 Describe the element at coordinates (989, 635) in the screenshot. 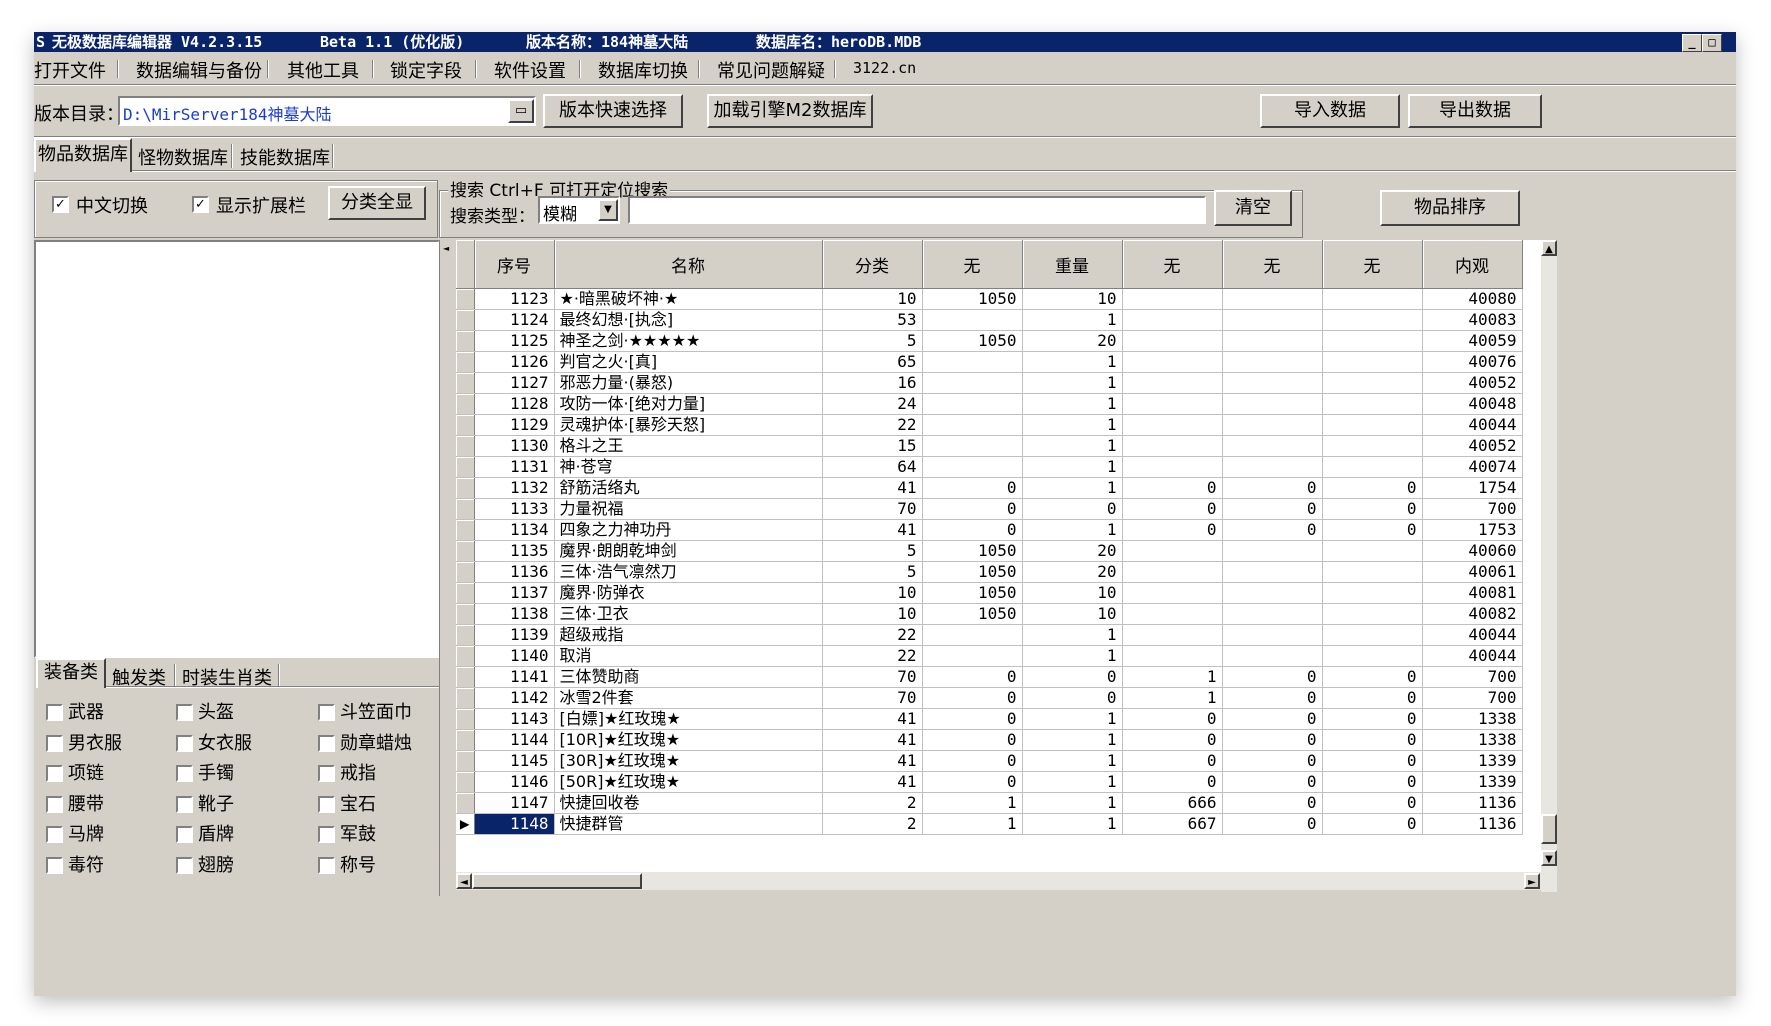

I see `table-row: 1139 超级戒指 22 1 40044` at that location.